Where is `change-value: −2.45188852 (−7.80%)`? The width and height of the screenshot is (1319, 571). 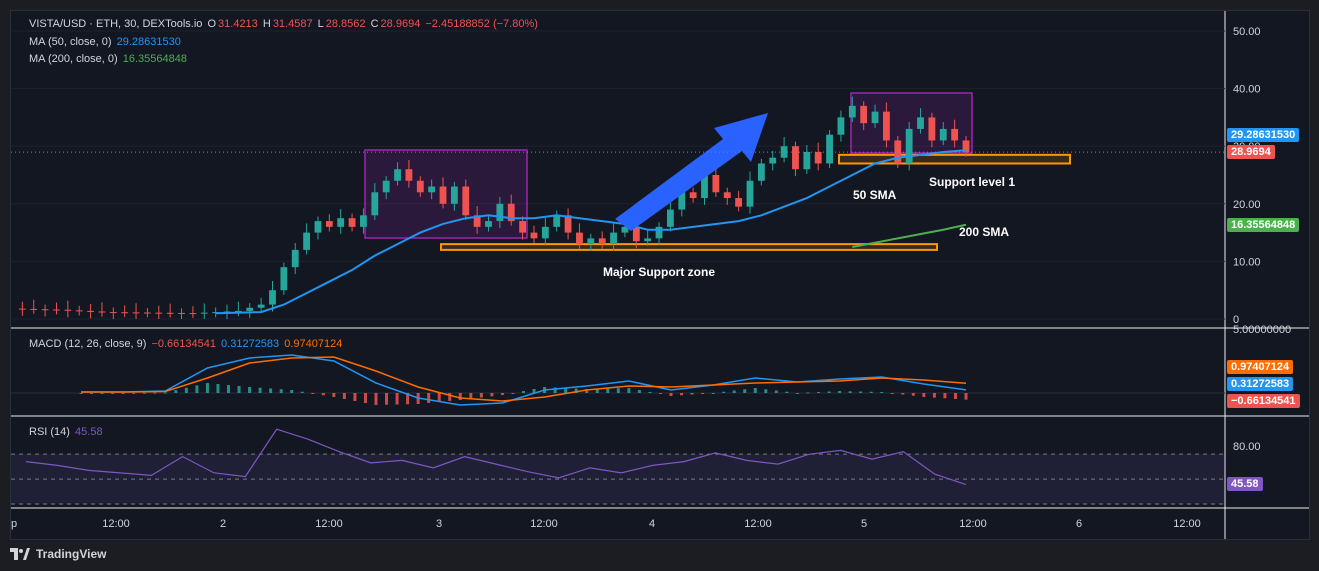 change-value: −2.45188852 (−7.80%) is located at coordinates (481, 24).